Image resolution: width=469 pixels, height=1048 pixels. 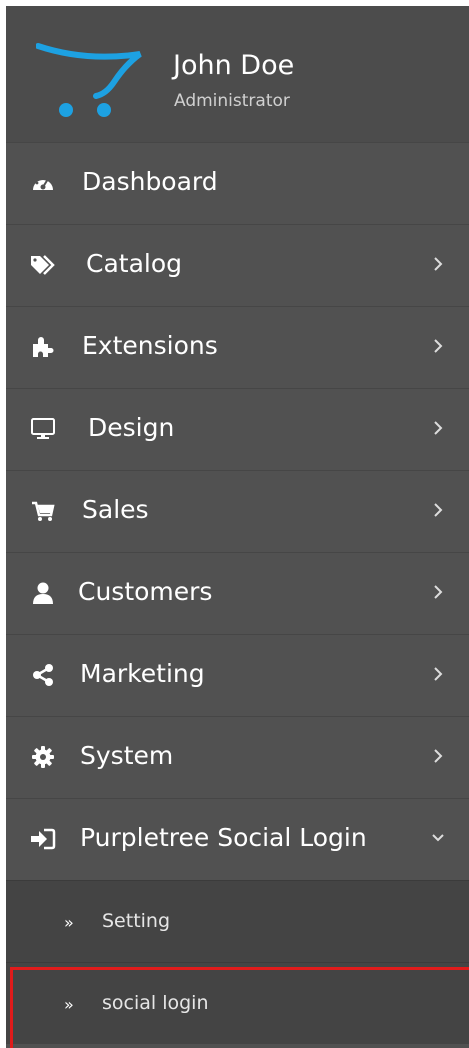 What do you see at coordinates (237, 429) in the screenshot?
I see `menu-item-design: Design` at bounding box center [237, 429].